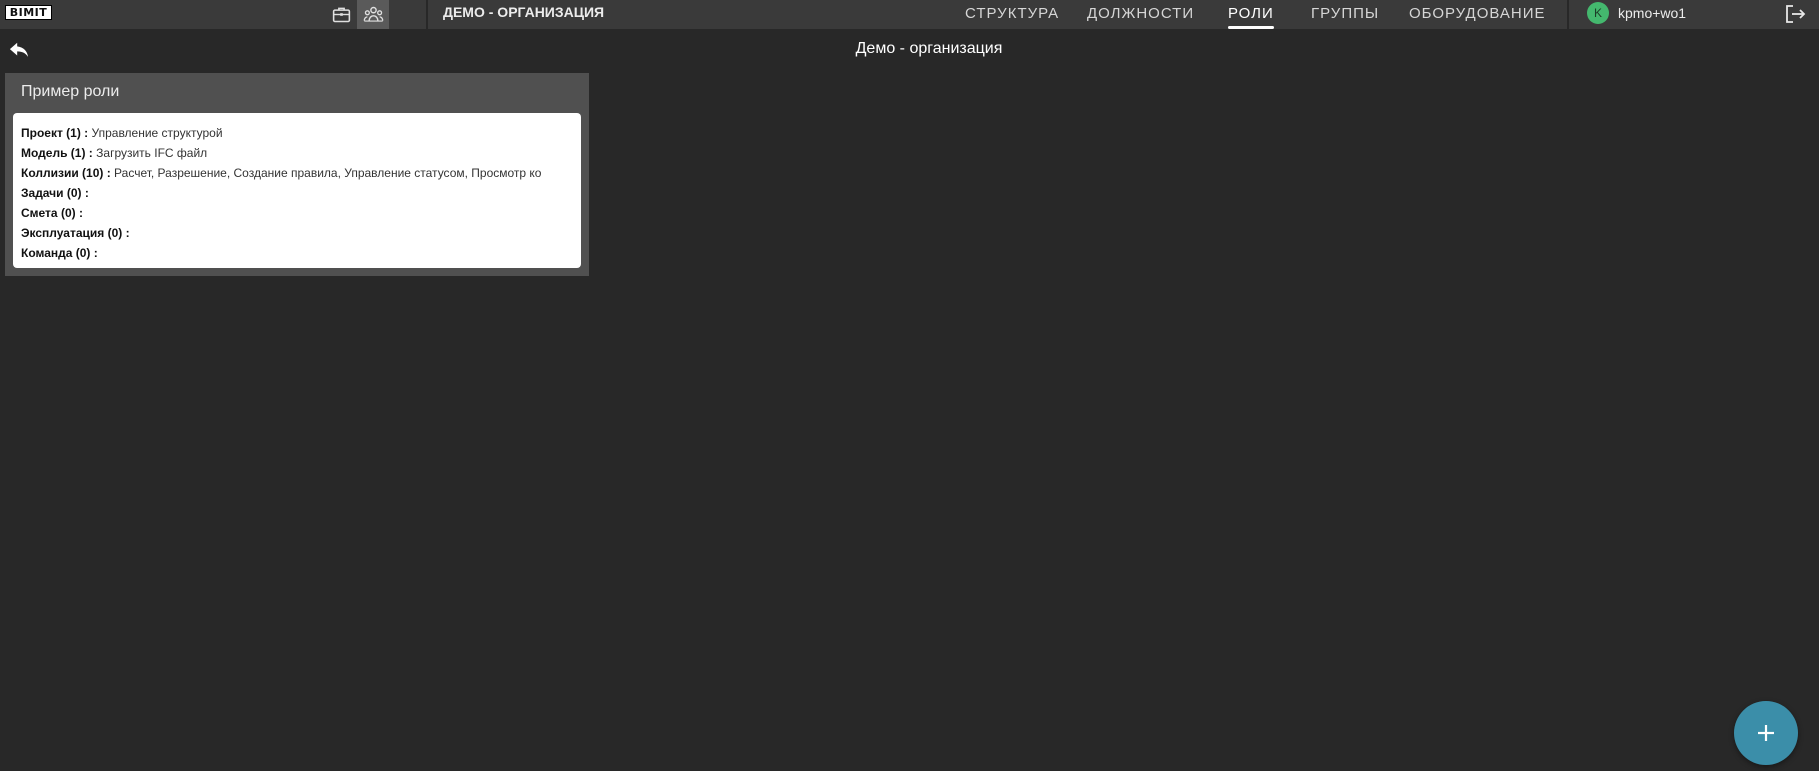 This screenshot has height=771, width=1819. I want to click on work-mode-button, so click(341, 14).